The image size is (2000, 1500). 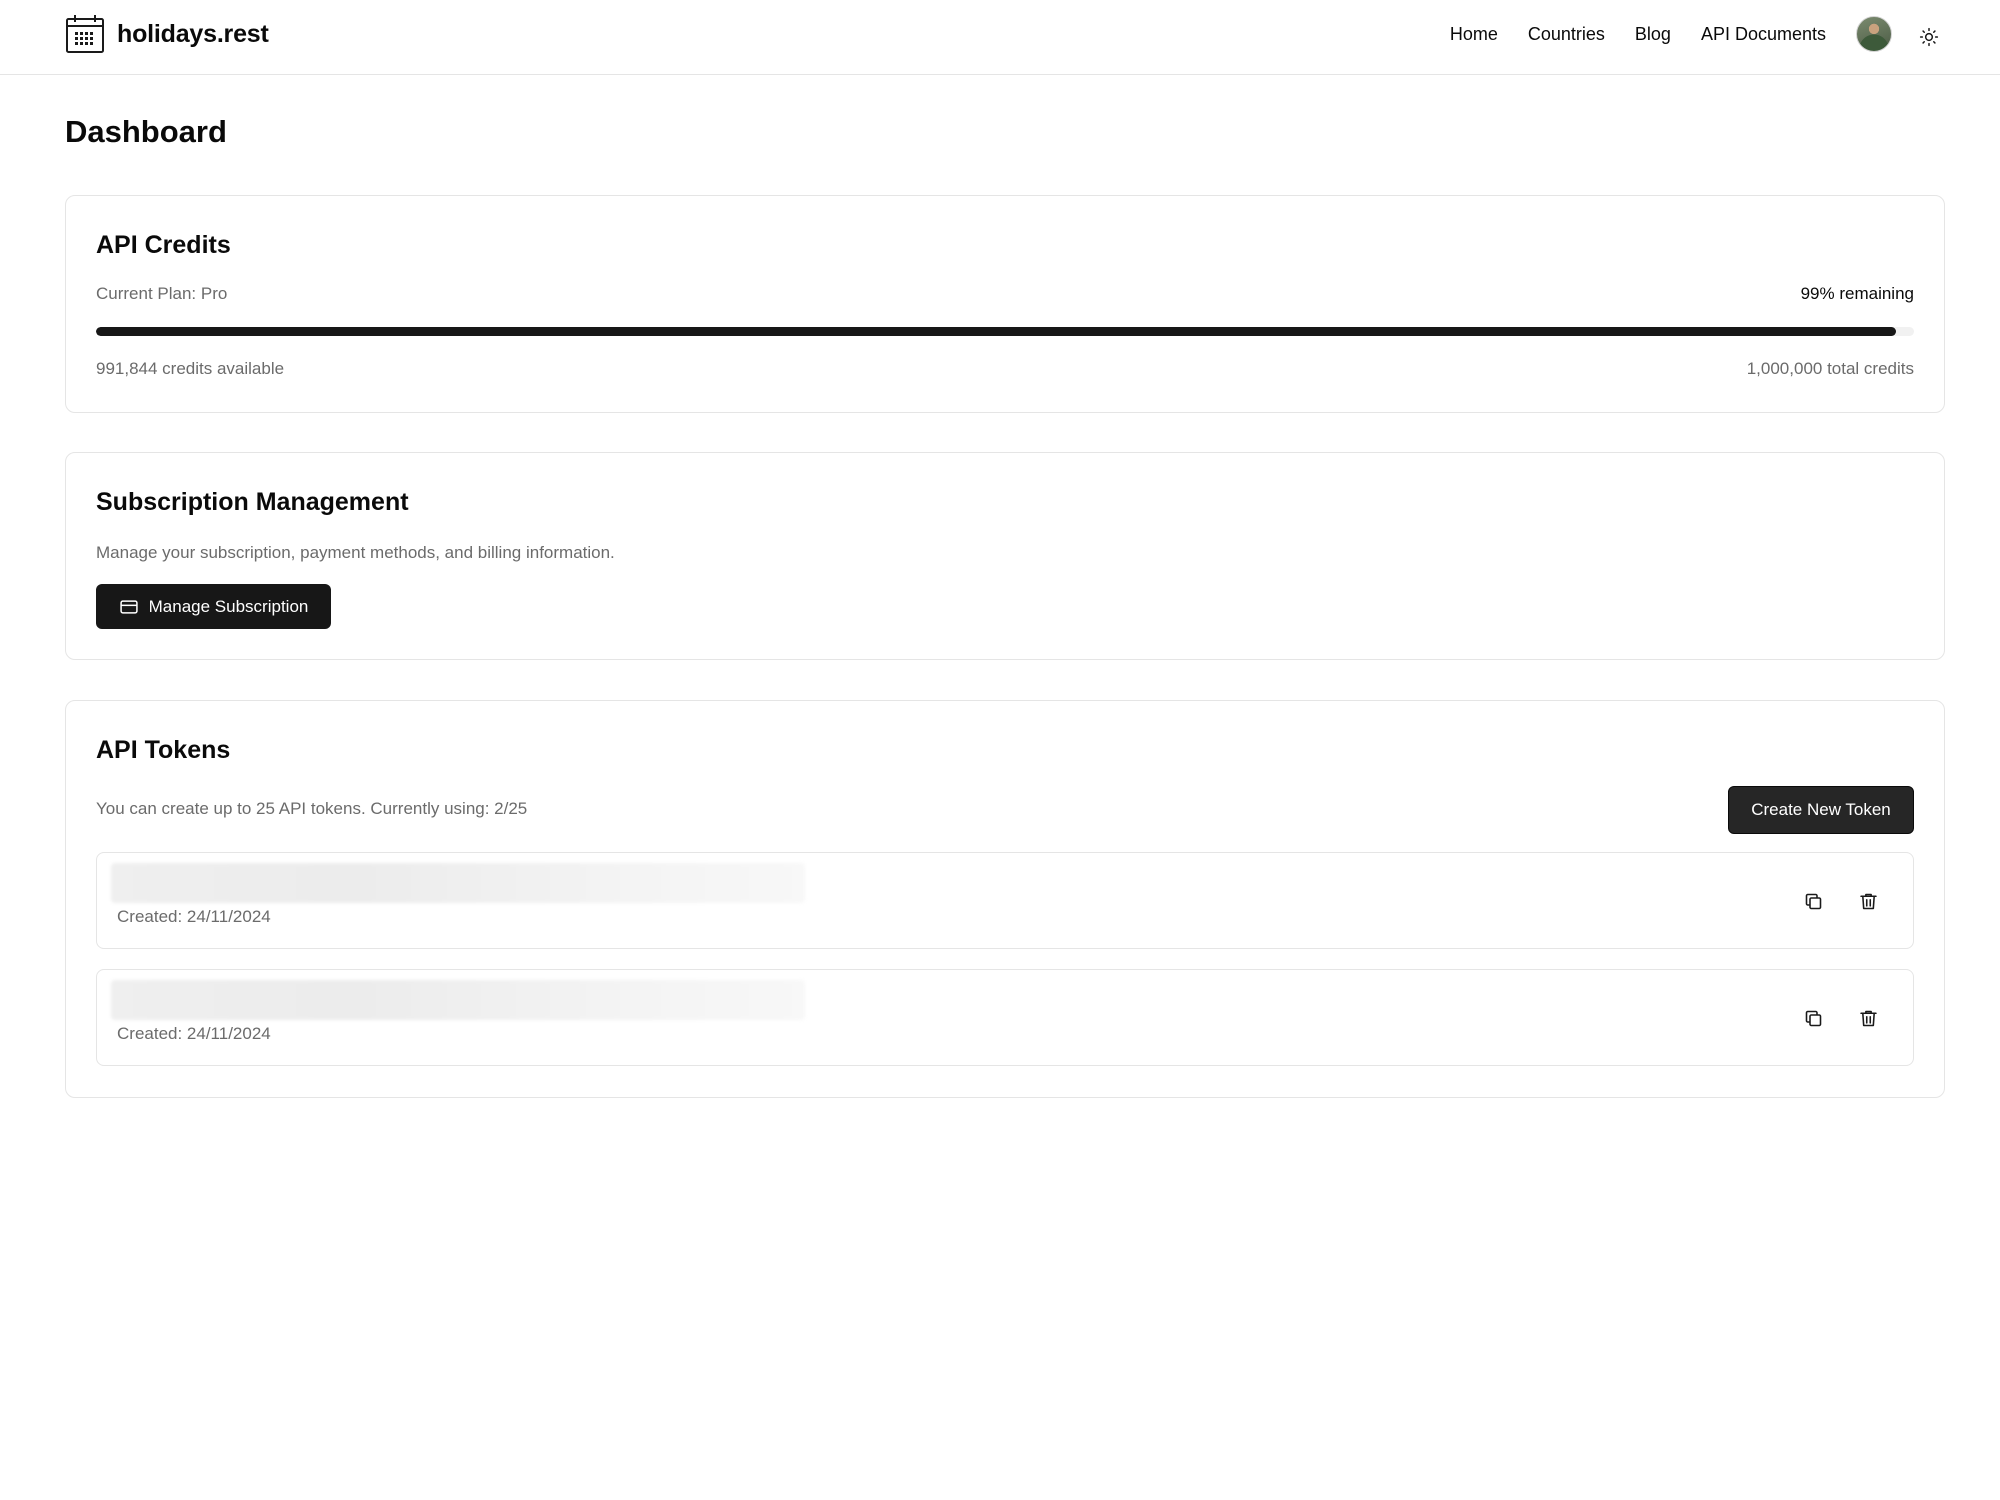 What do you see at coordinates (1474, 34) in the screenshot?
I see `nav-home-link: Home` at bounding box center [1474, 34].